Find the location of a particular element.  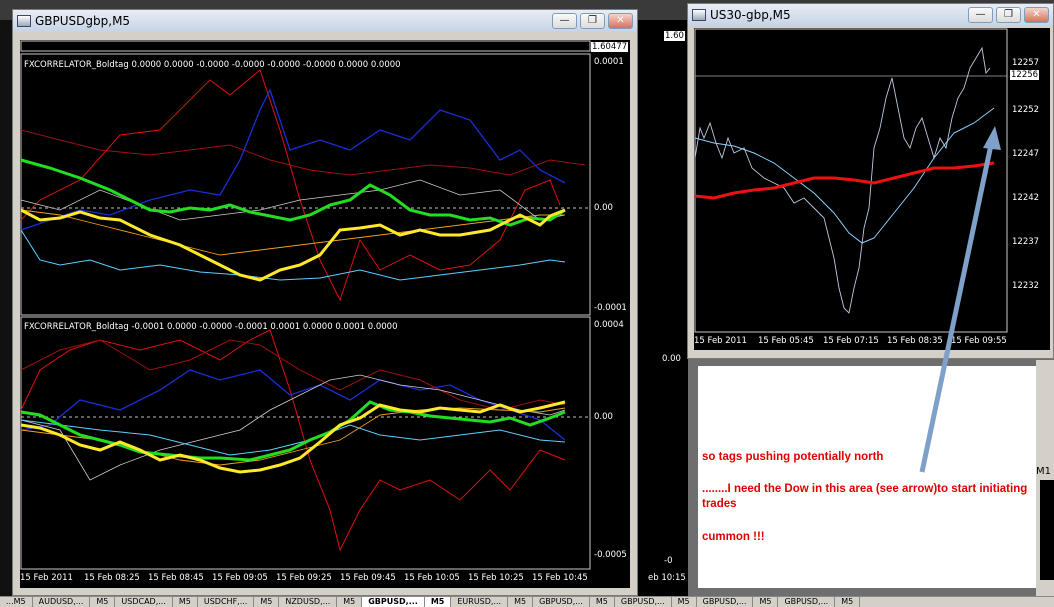

pane2-light-line is located at coordinates (293, 427).